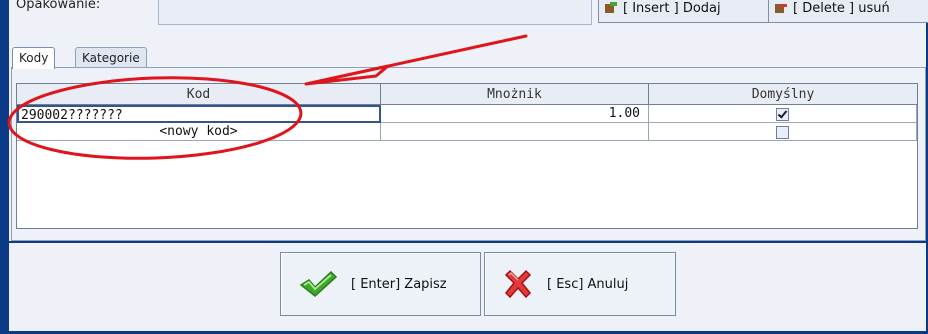  What do you see at coordinates (4, 167) in the screenshot?
I see `window-left-border` at bounding box center [4, 167].